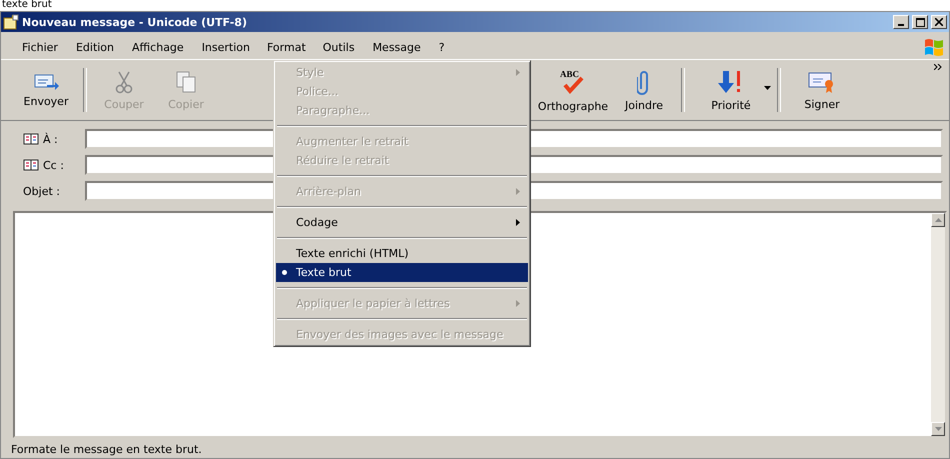  Describe the element at coordinates (41, 191) in the screenshot. I see `field-label: Objet :` at that location.